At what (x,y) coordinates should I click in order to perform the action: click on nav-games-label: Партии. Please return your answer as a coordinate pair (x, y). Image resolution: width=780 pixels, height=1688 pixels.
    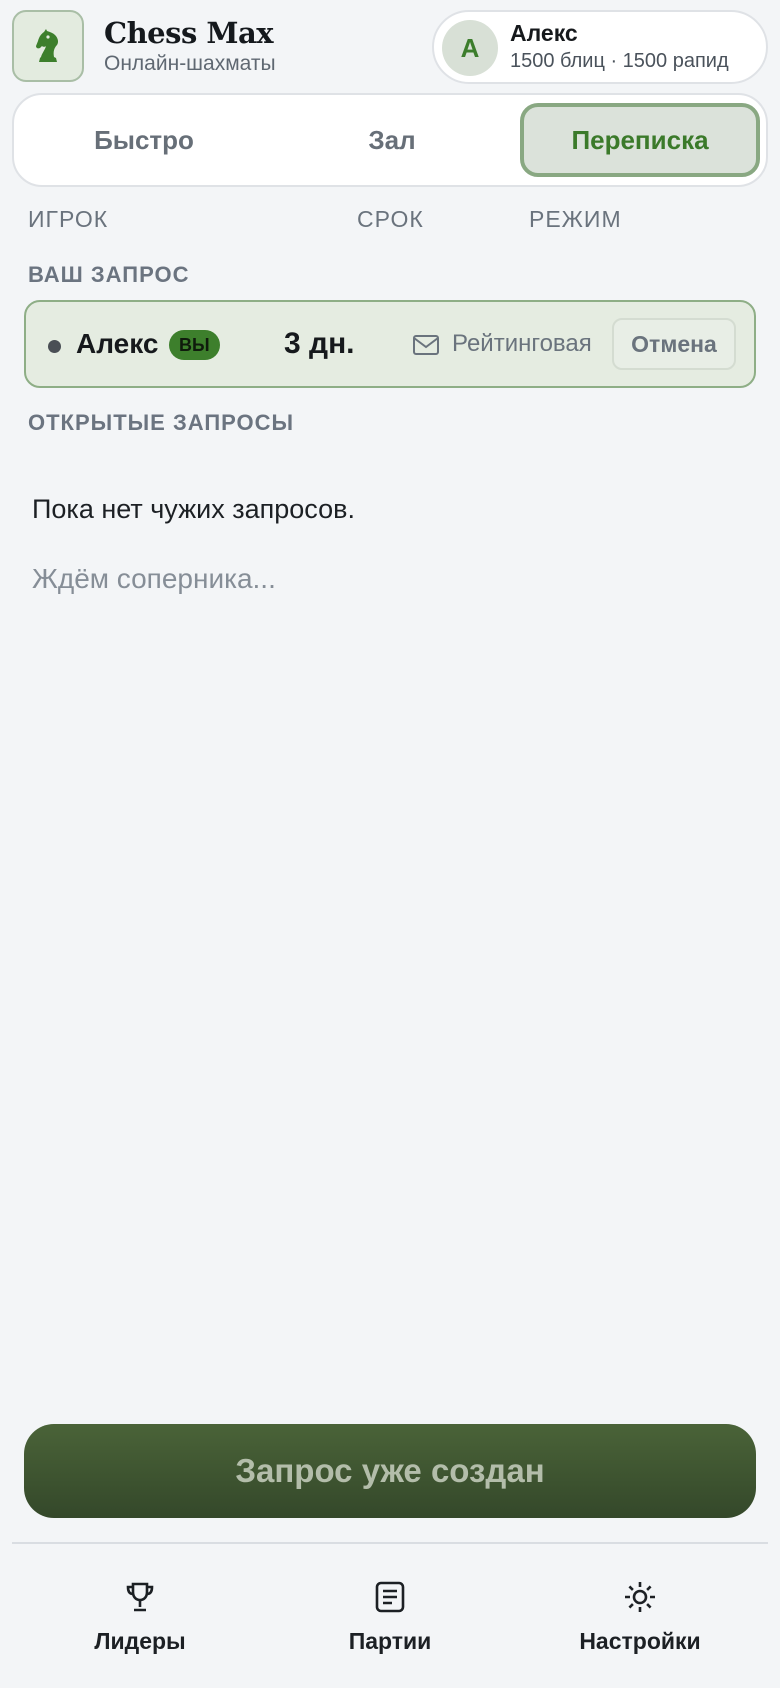
    Looking at the image, I should click on (390, 1641).